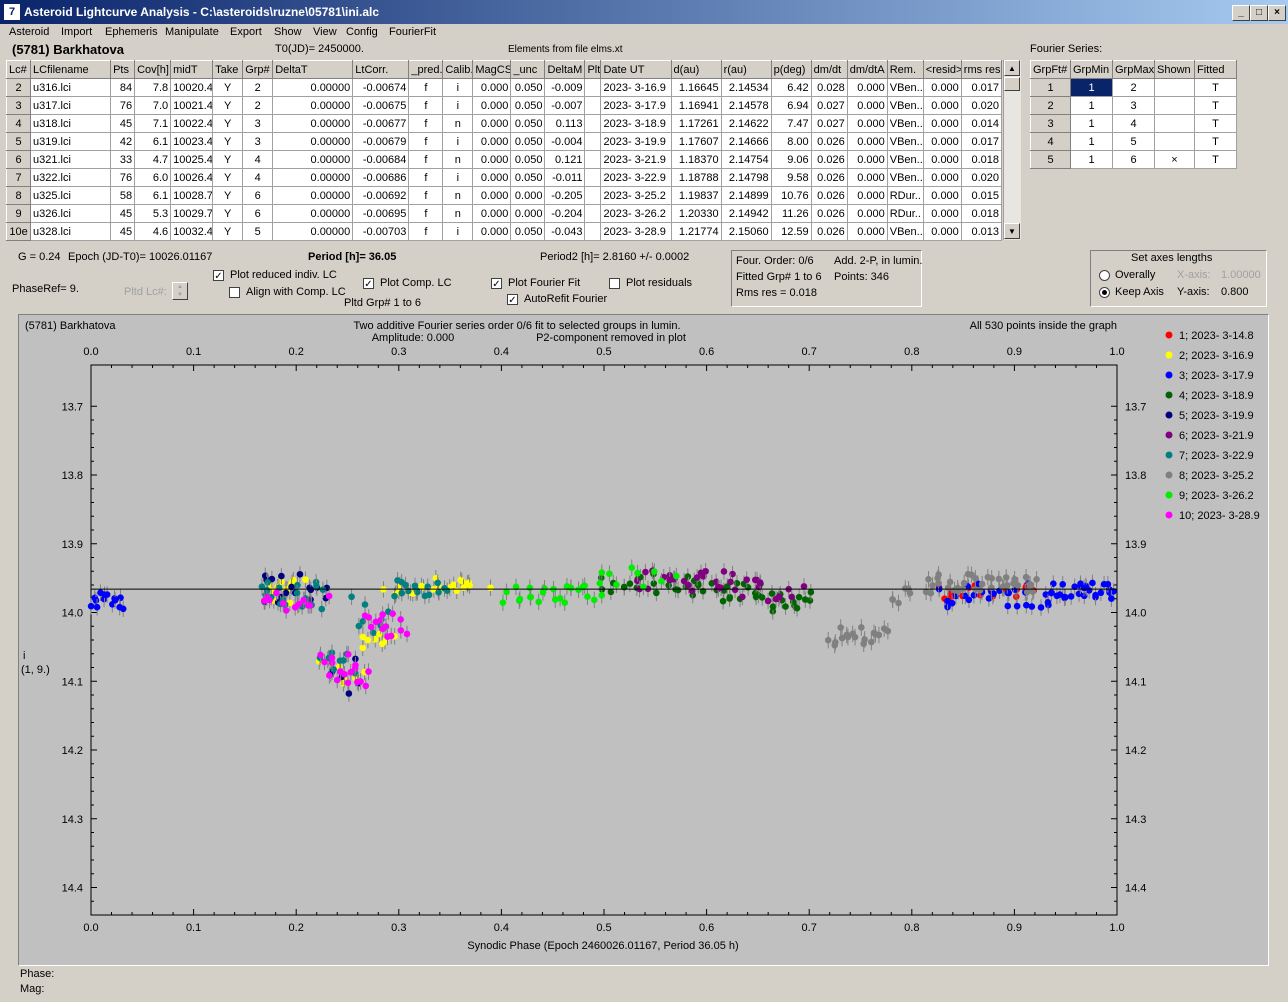  Describe the element at coordinates (1133, 69) in the screenshot. I see `fourier-col-header: GrpMax` at that location.